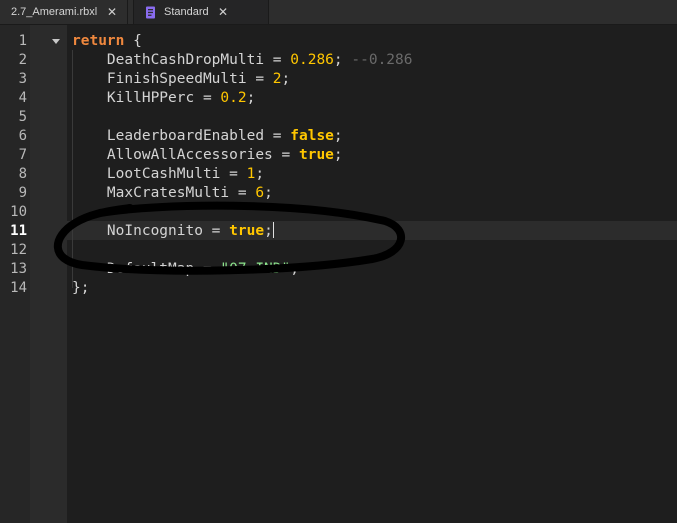 Image resolution: width=677 pixels, height=523 pixels. Describe the element at coordinates (338, 212) in the screenshot. I see `code-line: 10` at that location.